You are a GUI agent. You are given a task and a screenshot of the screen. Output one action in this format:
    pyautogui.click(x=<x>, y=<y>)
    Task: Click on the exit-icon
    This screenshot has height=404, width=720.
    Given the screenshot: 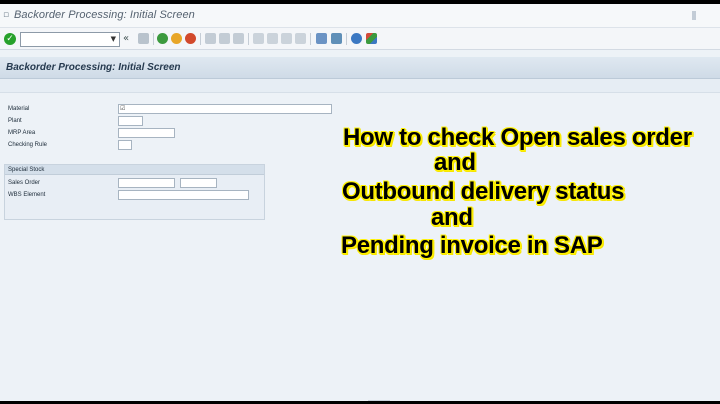 What is the action you would take?
    pyautogui.click(x=176, y=38)
    